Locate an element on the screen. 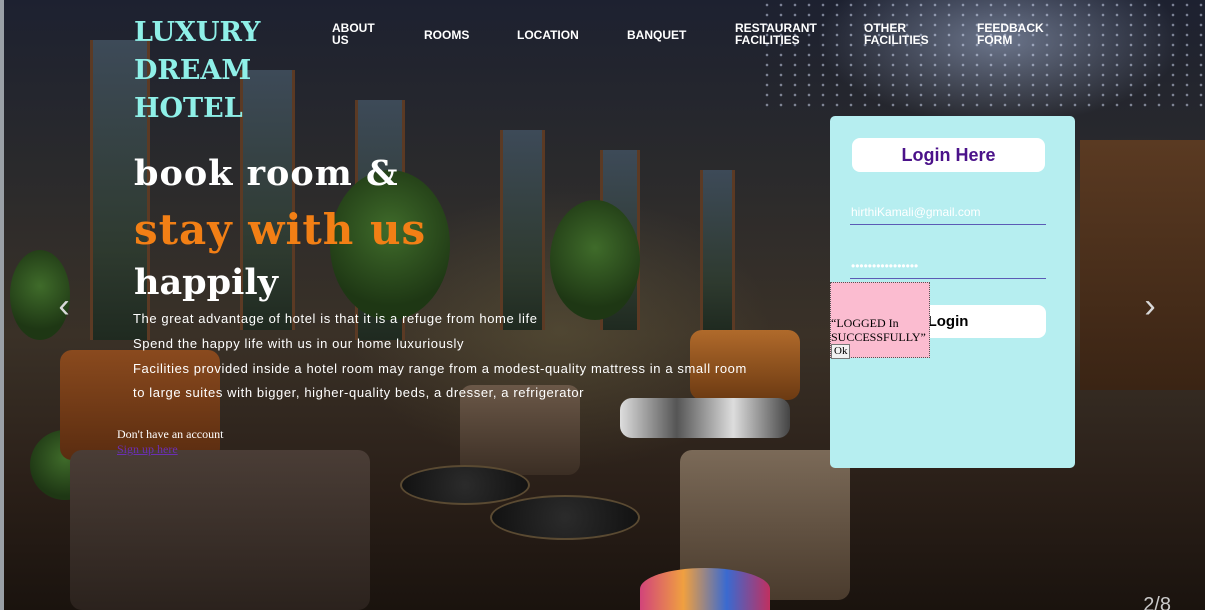 The height and width of the screenshot is (610, 1205). nav-feedback-form: FEEDBACK FORM is located at coordinates (1010, 34).